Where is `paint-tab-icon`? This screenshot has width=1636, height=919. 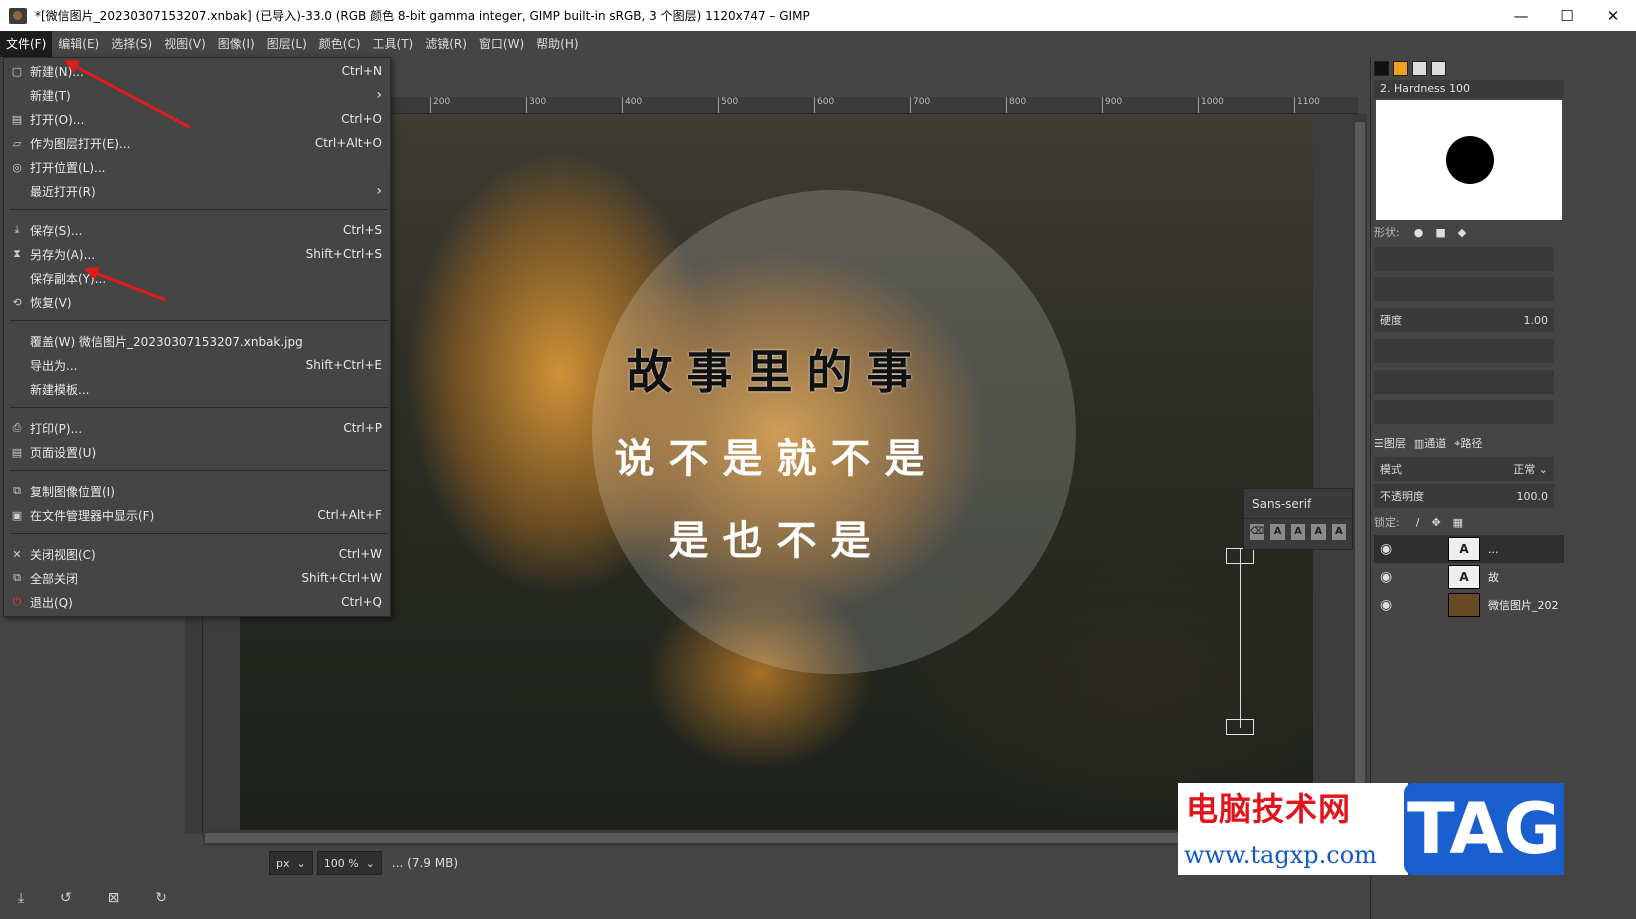
paint-tab-icon is located at coordinates (1457, 68).